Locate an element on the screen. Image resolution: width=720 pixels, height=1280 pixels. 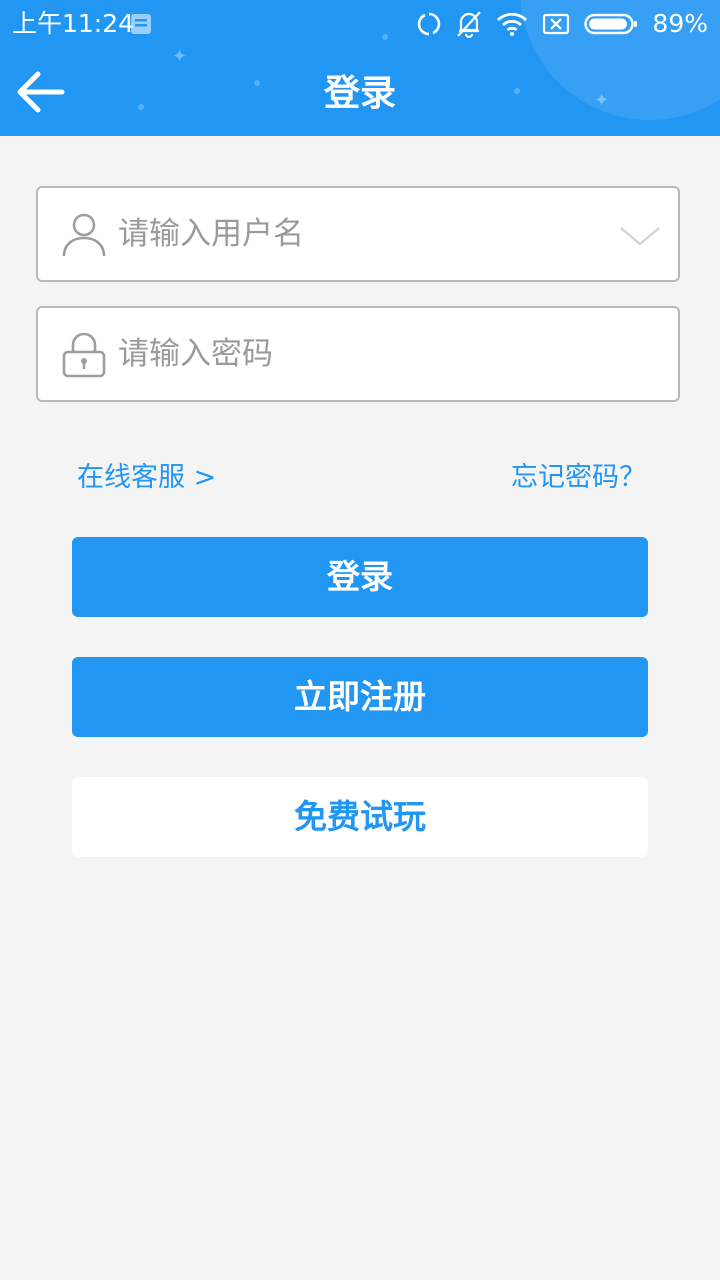
free-trial-button: 免费试玩 is located at coordinates (360, 817).